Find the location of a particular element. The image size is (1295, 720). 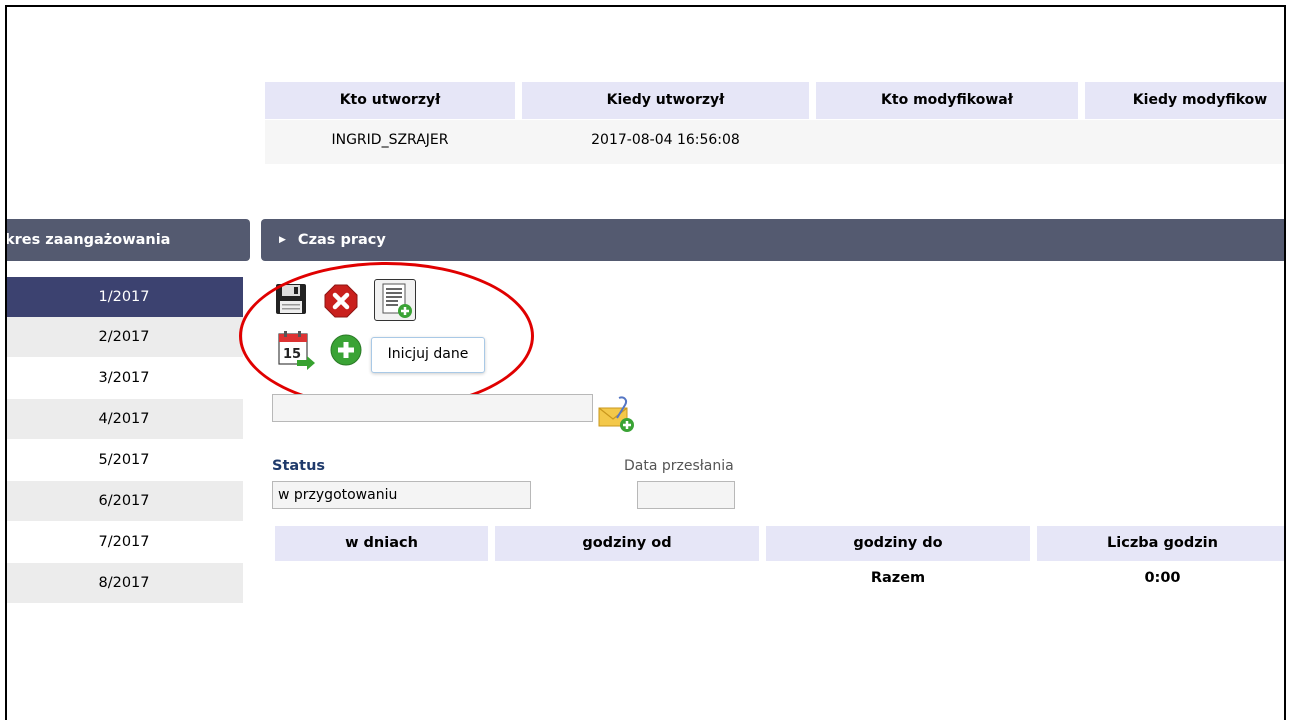

period-item: 4/2017 is located at coordinates (125, 419).